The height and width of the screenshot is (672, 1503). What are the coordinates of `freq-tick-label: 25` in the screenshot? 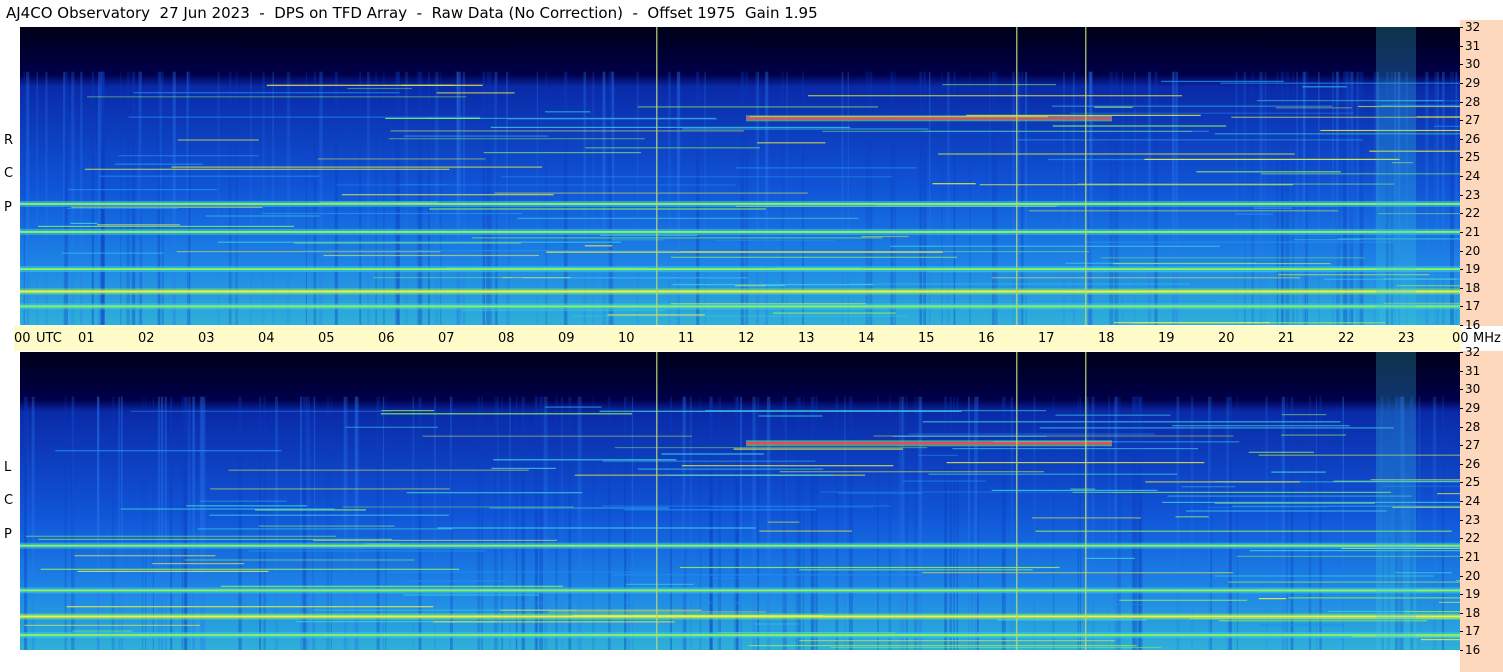 It's located at (1470, 482).